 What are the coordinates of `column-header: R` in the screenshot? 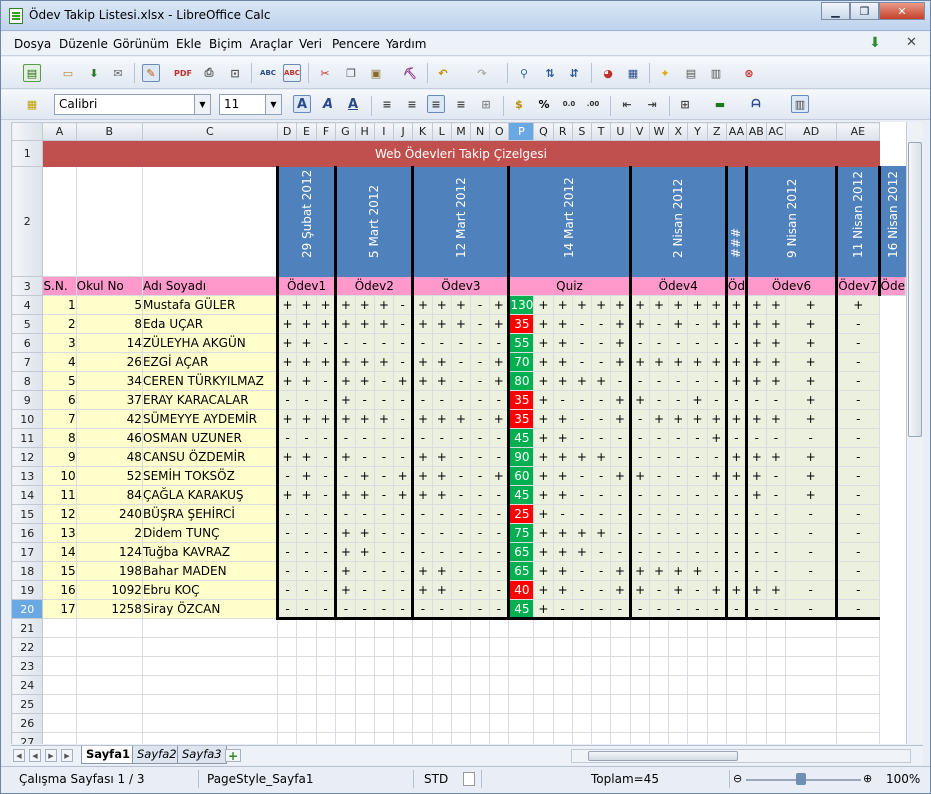 It's located at (562, 131).